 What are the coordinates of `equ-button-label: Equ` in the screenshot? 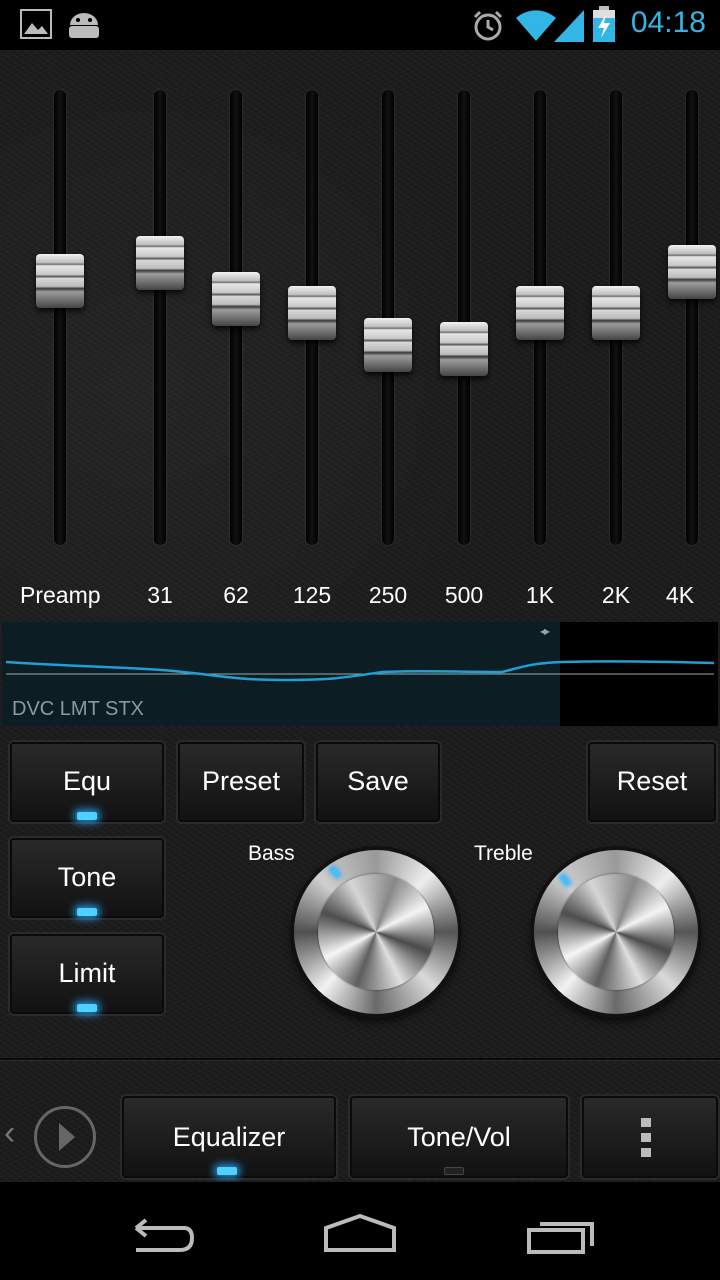 It's located at (87, 781).